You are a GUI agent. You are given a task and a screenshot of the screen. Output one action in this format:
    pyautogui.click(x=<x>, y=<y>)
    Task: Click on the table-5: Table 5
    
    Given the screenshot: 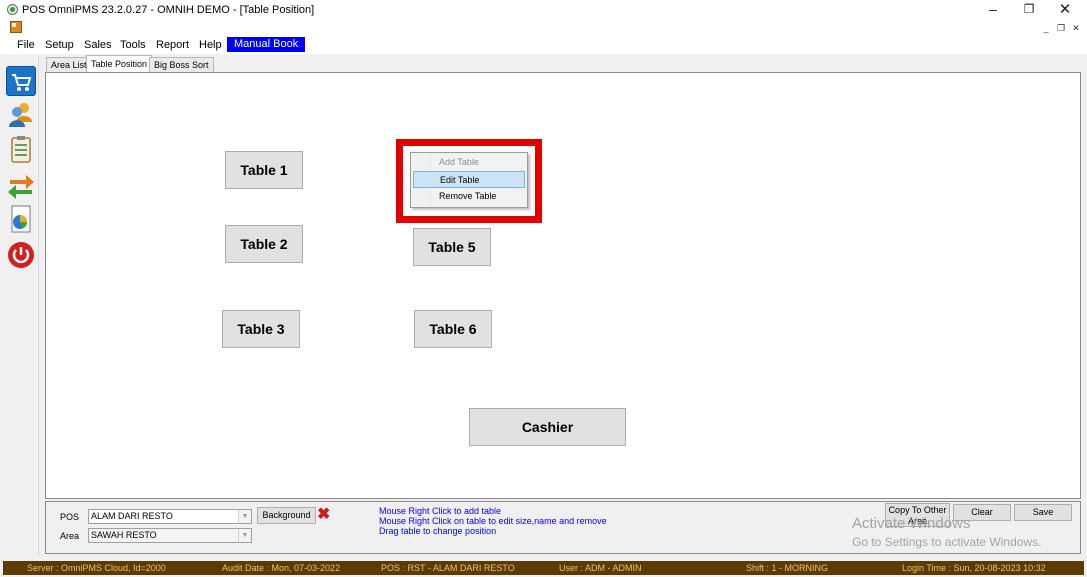 What is the action you would take?
    pyautogui.click(x=452, y=247)
    